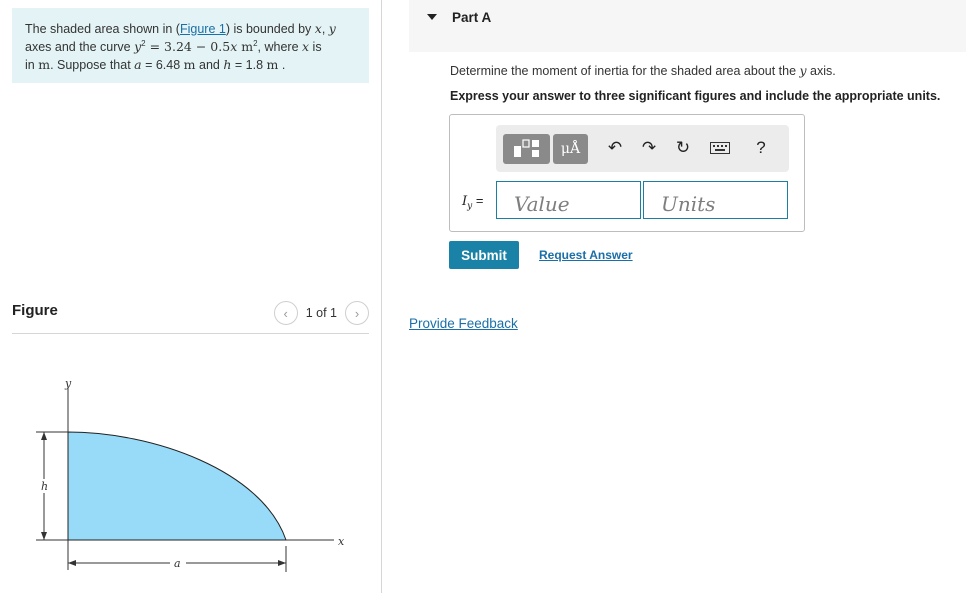 The width and height of the screenshot is (966, 593). What do you see at coordinates (80, 47) in the screenshot?
I see `problem-text: axes and the curve` at bounding box center [80, 47].